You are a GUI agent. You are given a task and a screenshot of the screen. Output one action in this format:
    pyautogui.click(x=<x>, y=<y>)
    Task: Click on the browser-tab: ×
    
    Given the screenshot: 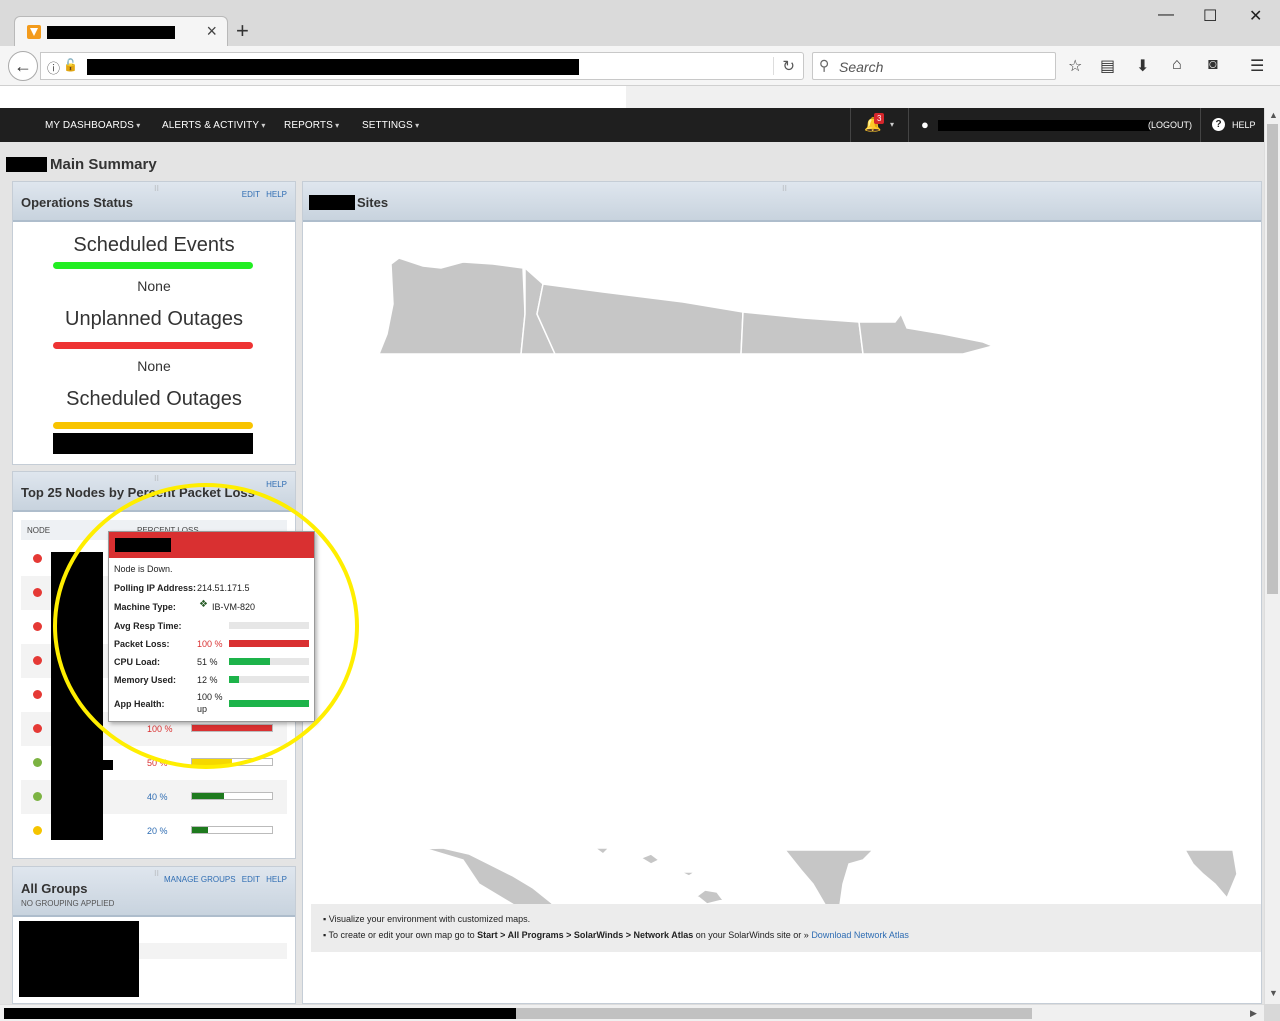 What is the action you would take?
    pyautogui.click(x=121, y=31)
    